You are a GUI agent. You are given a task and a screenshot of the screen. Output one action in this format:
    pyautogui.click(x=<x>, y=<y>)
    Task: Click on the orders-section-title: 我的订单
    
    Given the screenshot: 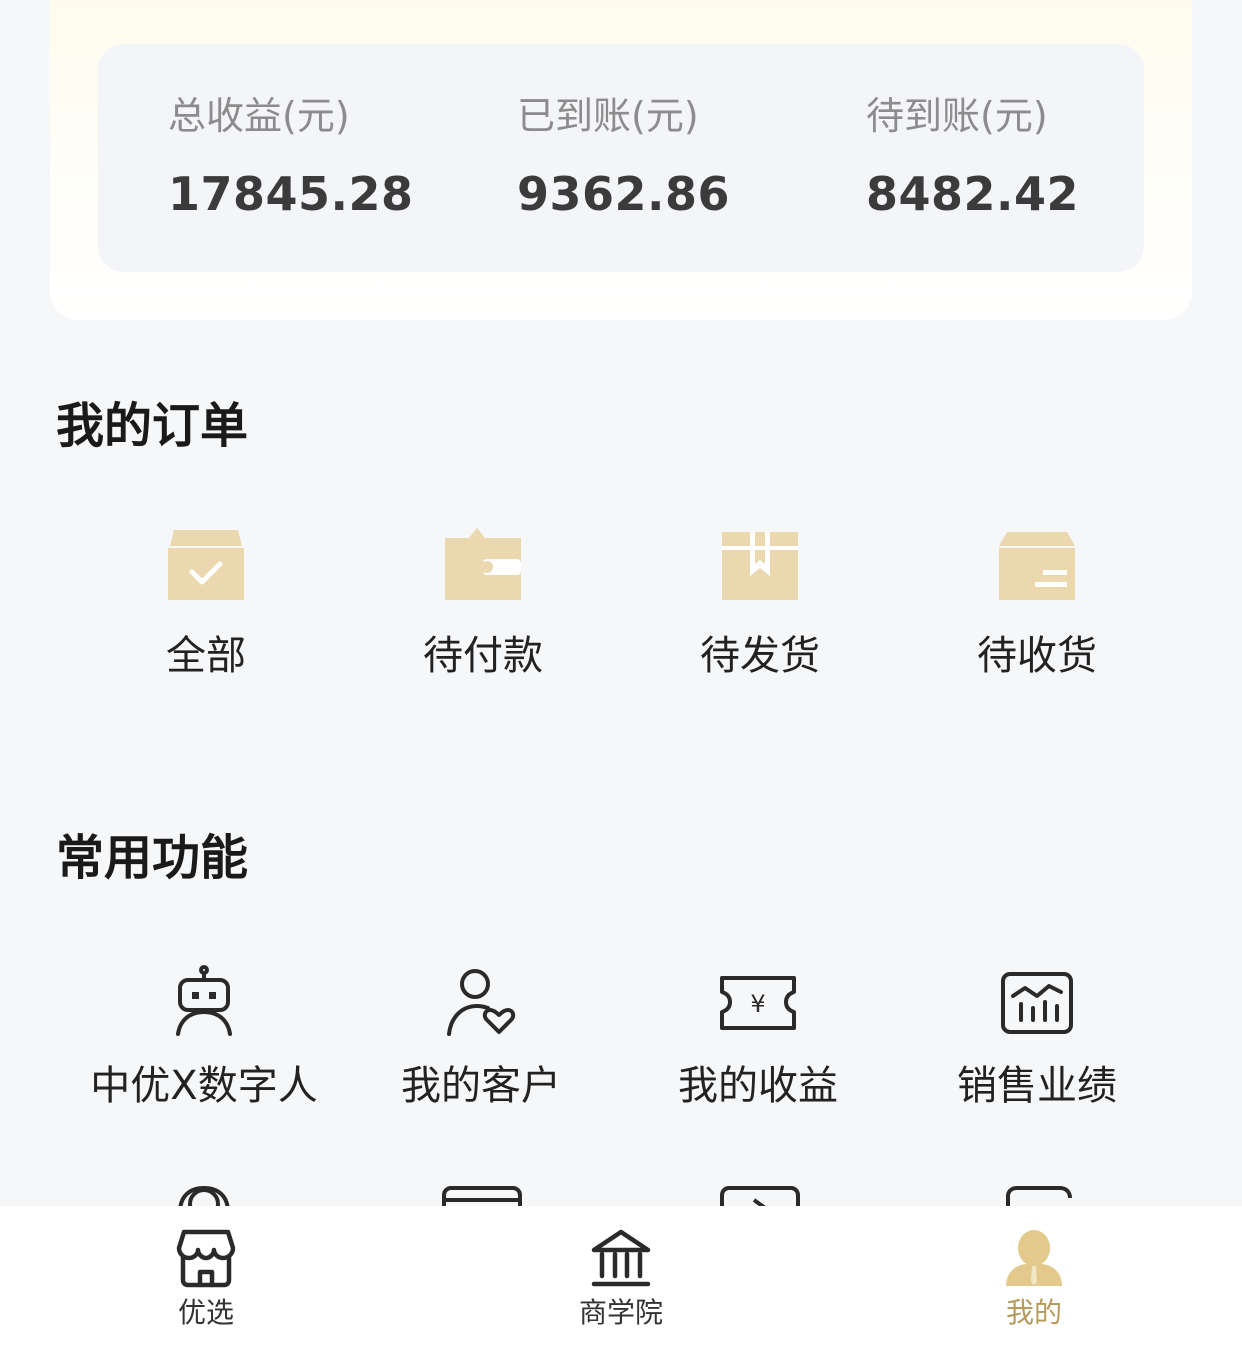 What is the action you would take?
    pyautogui.click(x=152, y=426)
    